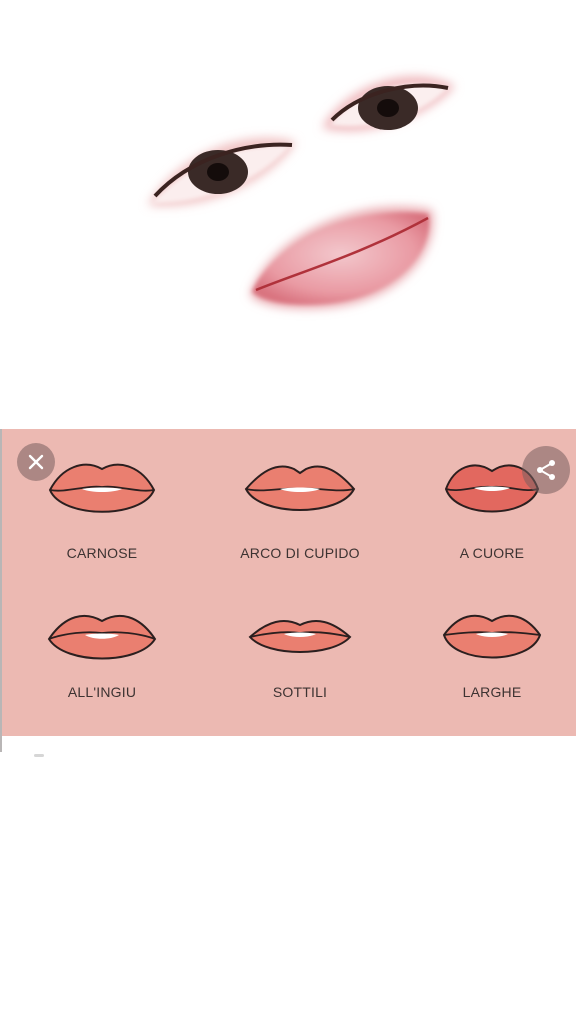 The height and width of the screenshot is (1024, 576). Describe the element at coordinates (300, 664) in the screenshot. I see `lip-shape-sottili: SOTTILI` at that location.